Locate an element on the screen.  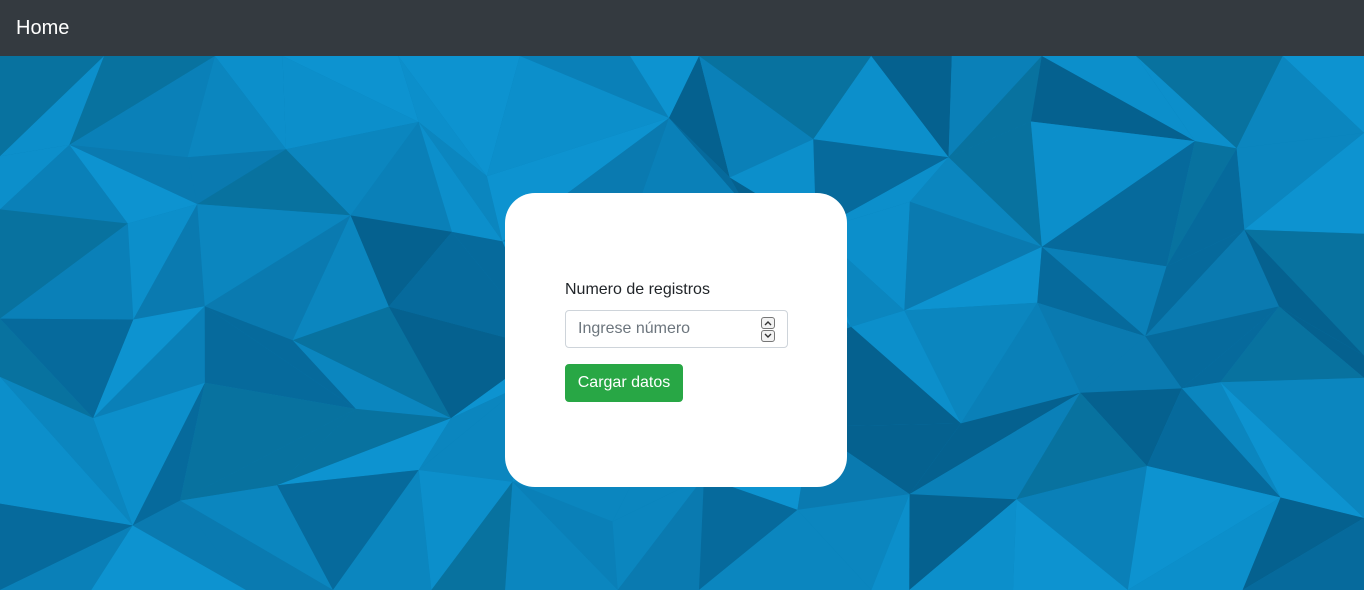
records-label: Numero de registros is located at coordinates (637, 289).